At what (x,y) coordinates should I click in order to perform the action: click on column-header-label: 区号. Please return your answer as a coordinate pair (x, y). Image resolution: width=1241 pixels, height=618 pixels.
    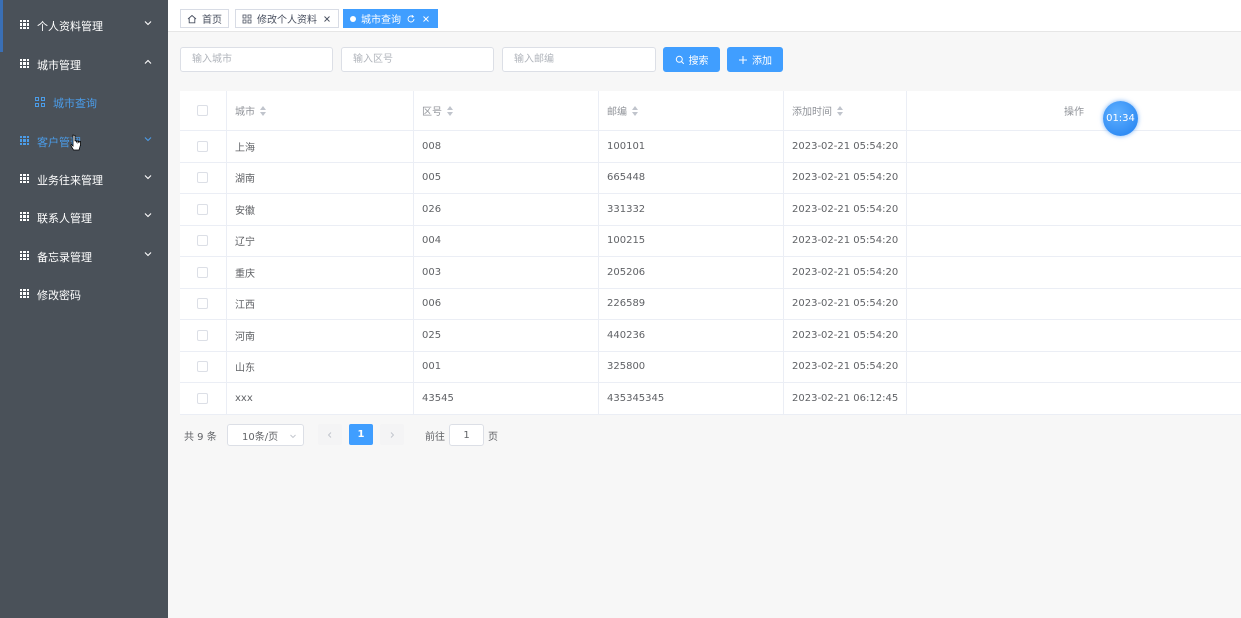
    Looking at the image, I should click on (432, 112).